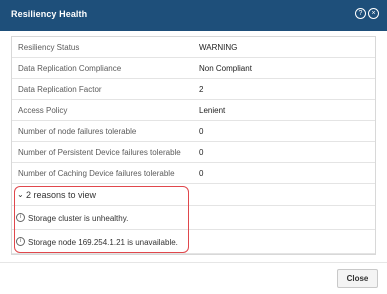  What do you see at coordinates (49, 47) in the screenshot?
I see `property-label: Resiliency Status` at bounding box center [49, 47].